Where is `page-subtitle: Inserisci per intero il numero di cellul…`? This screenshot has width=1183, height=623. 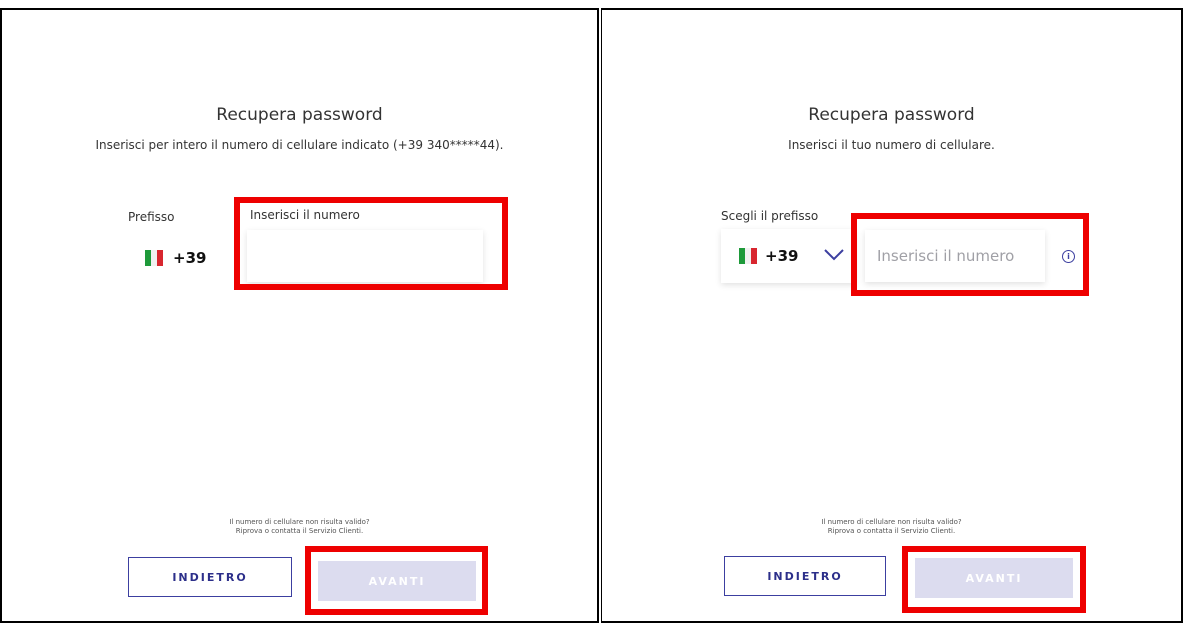
page-subtitle: Inserisci per intero il numero di cellul… is located at coordinates (299, 145).